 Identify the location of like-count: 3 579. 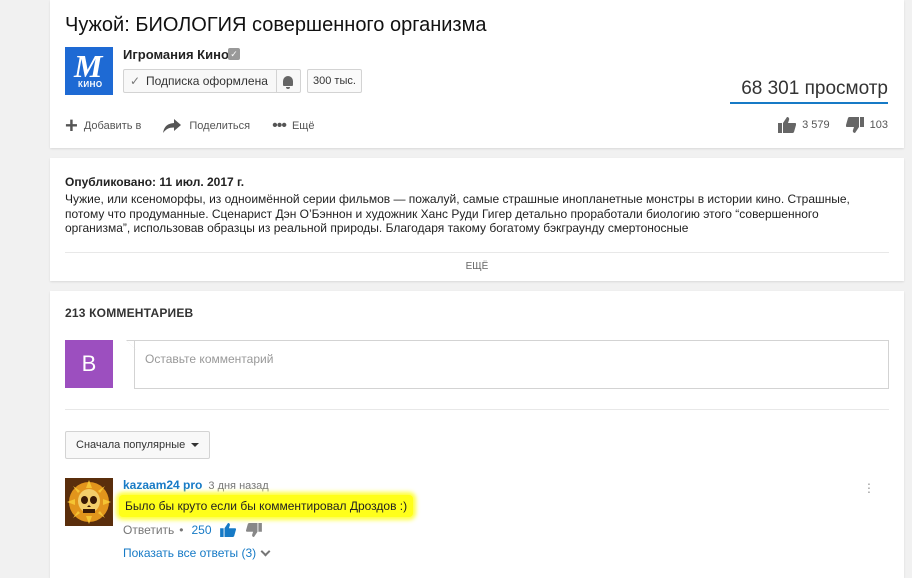
(816, 125).